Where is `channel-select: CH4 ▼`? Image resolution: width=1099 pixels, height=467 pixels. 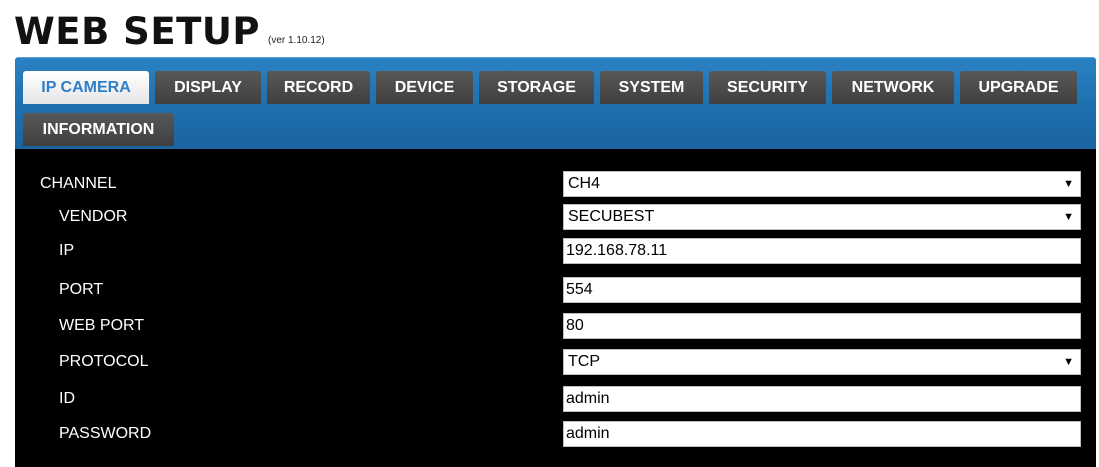
channel-select: CH4 ▼ is located at coordinates (822, 184).